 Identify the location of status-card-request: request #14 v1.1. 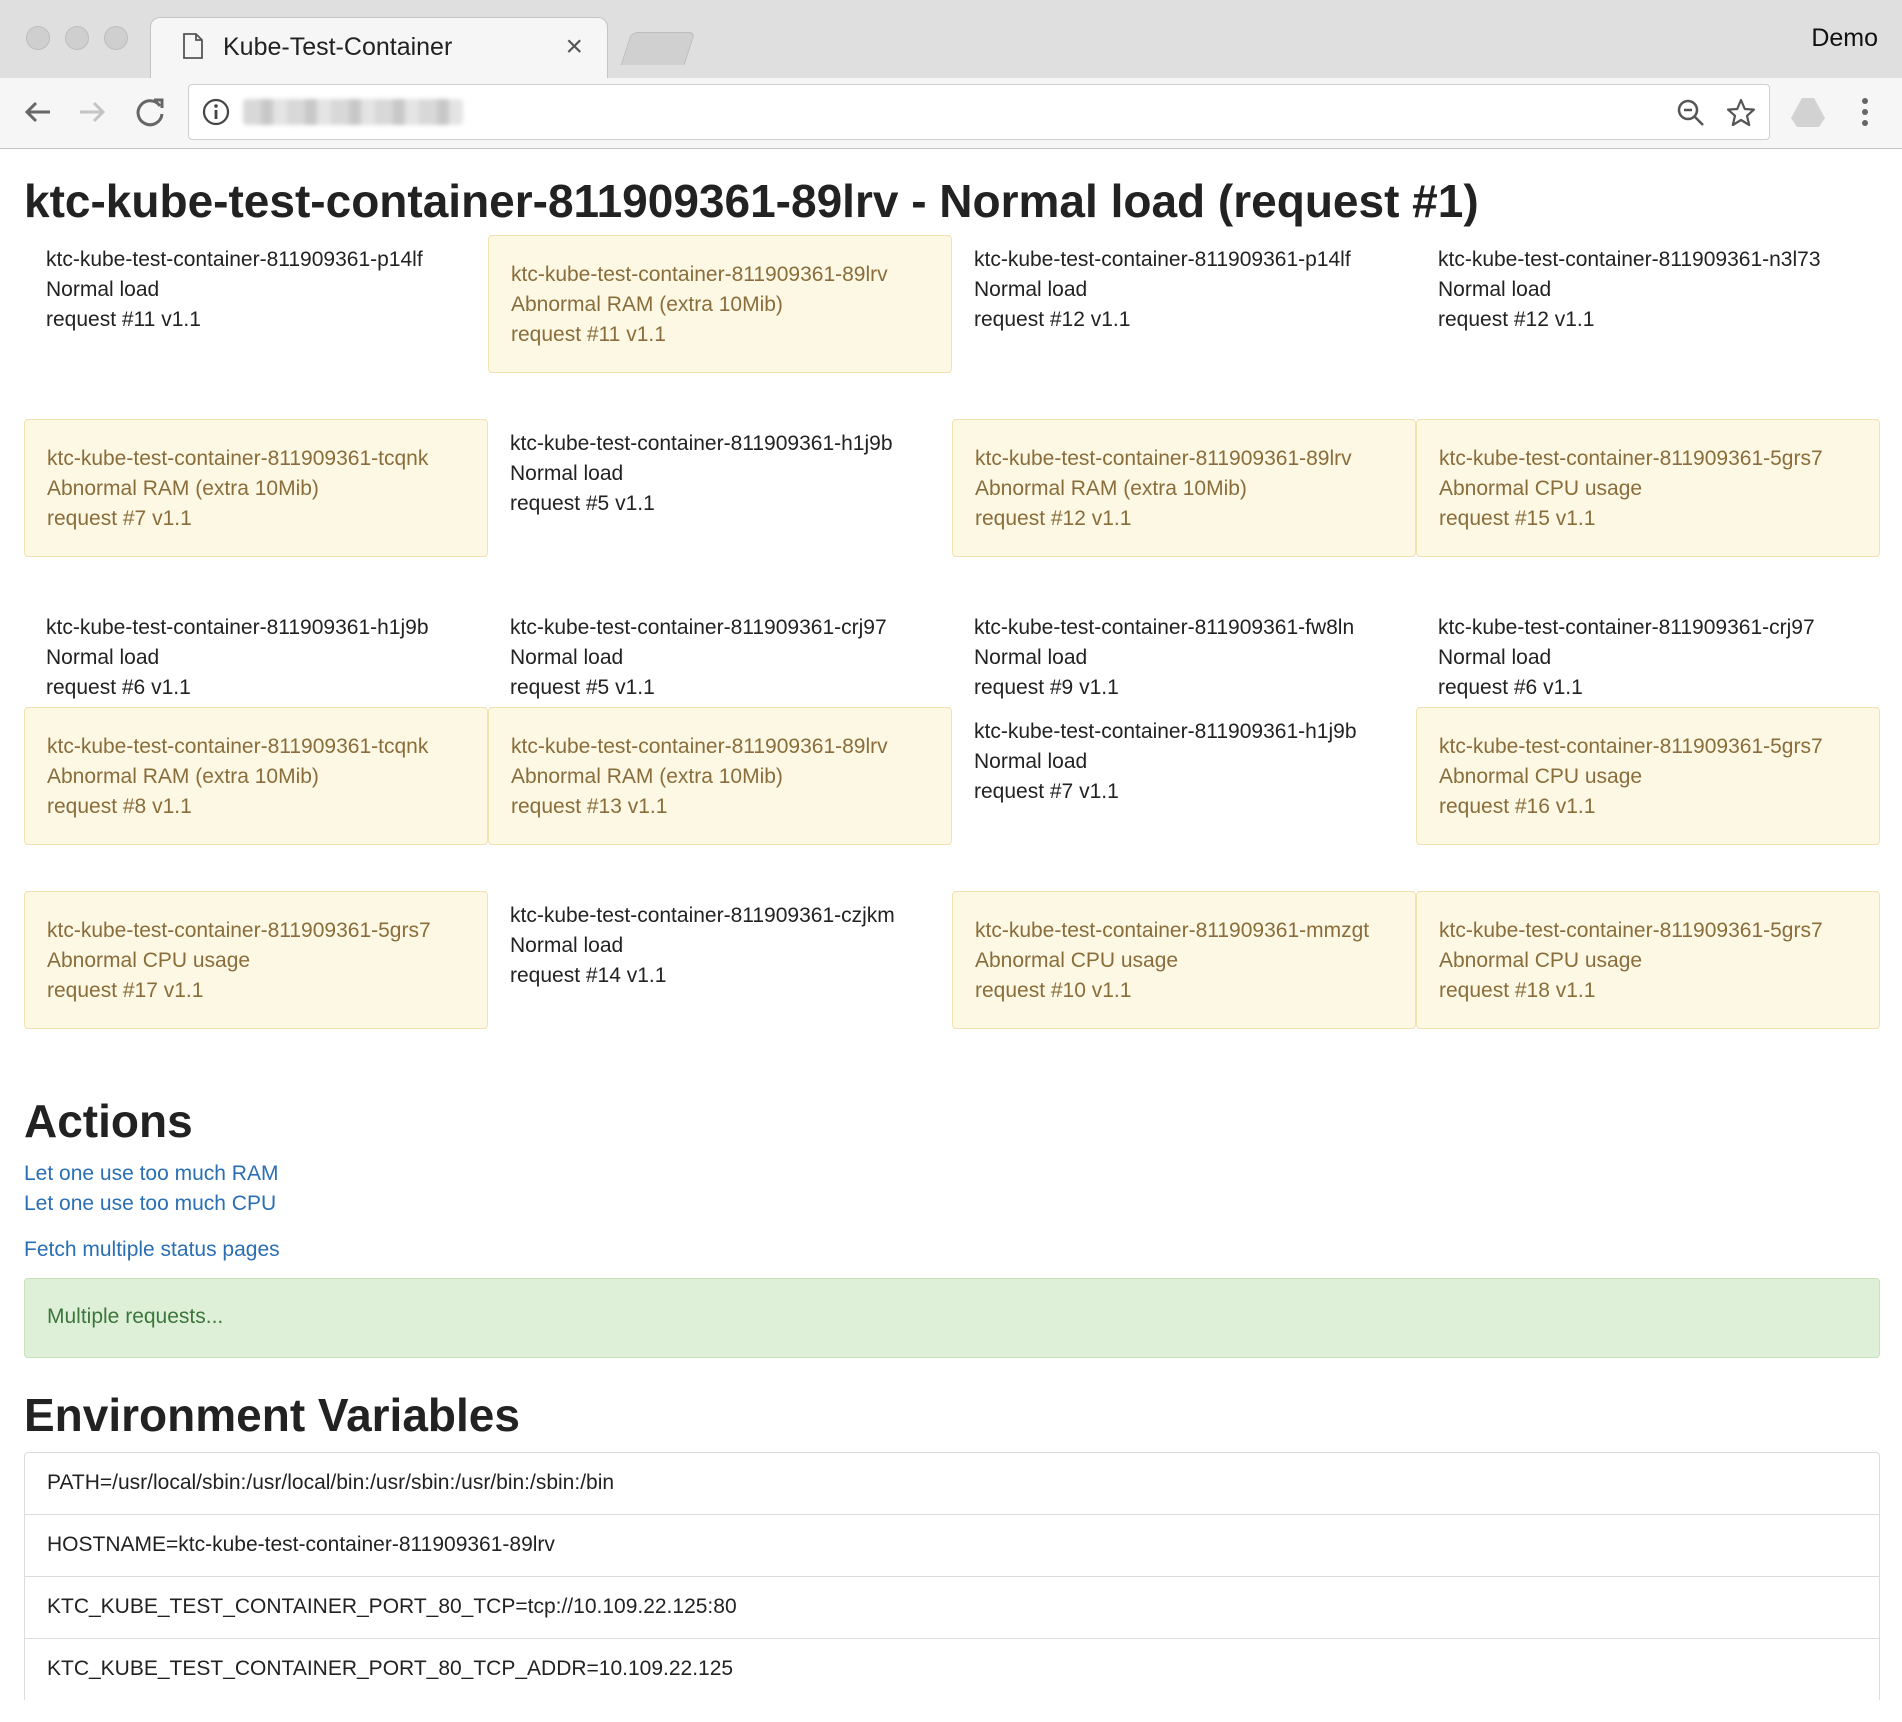
(588, 975).